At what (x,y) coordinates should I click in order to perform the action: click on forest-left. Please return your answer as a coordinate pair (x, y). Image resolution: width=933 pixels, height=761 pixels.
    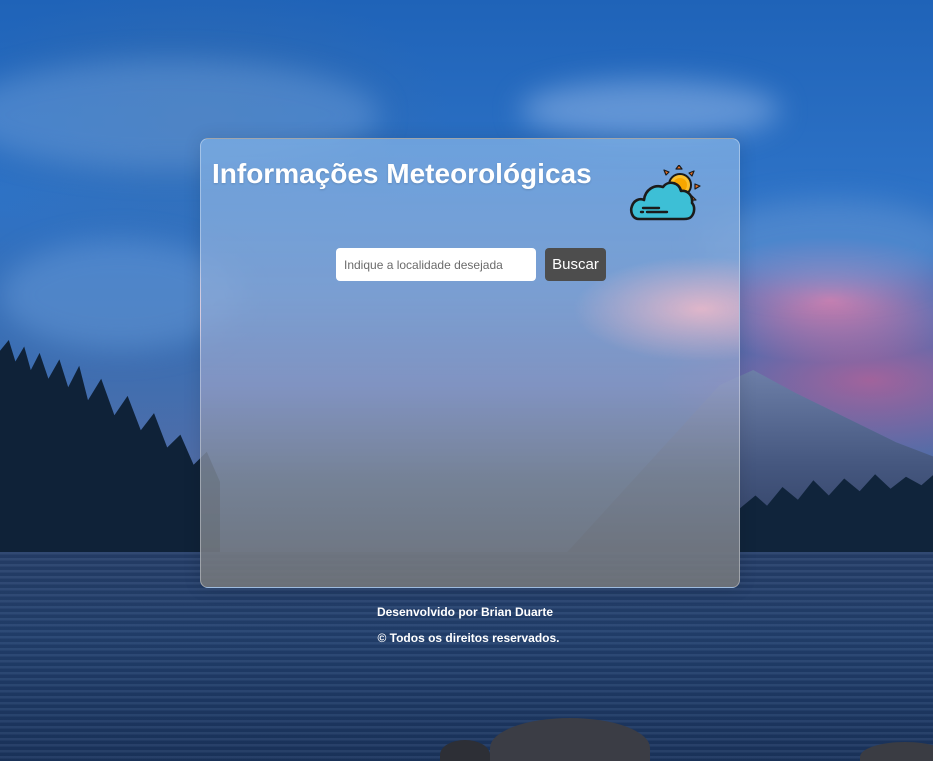
    Looking at the image, I should click on (110, 447).